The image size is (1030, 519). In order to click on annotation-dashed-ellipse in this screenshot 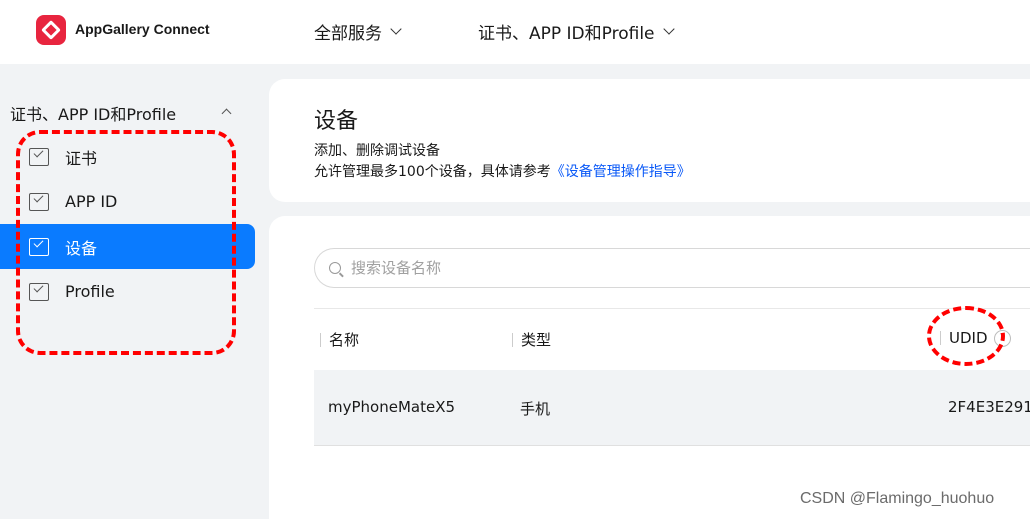, I will do `click(966, 336)`.